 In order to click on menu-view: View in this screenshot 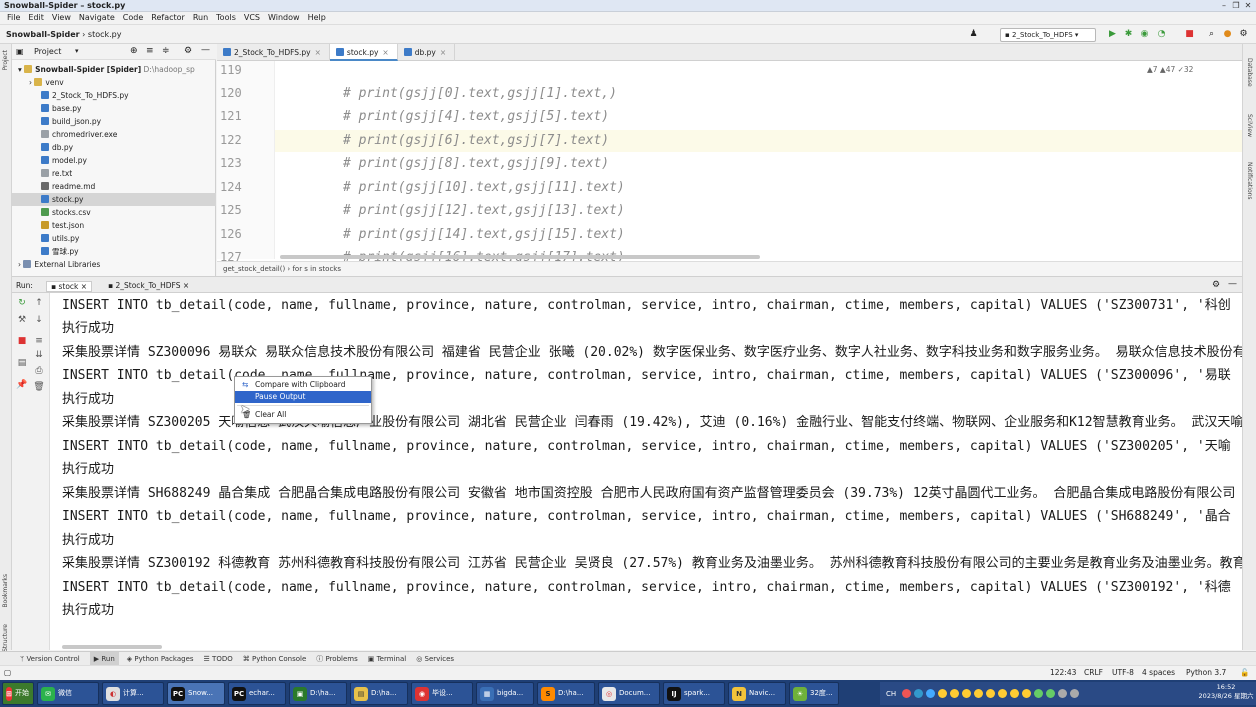, I will do `click(61, 18)`.